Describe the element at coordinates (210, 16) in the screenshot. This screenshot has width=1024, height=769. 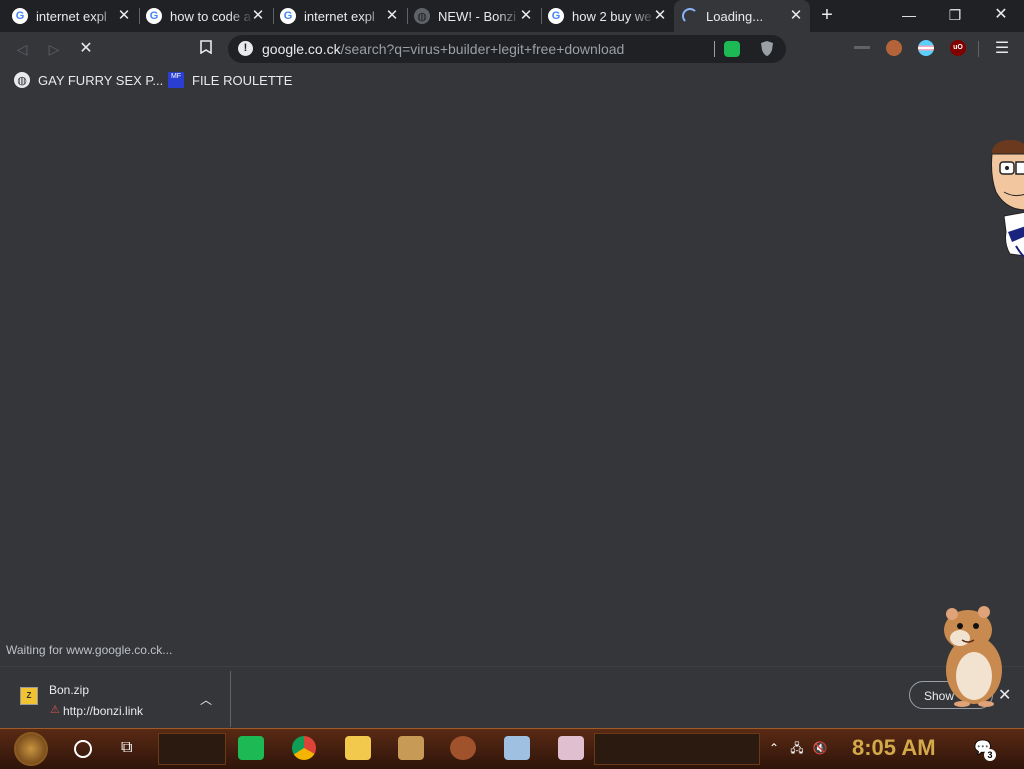
I see `tab-title: how to code a` at that location.